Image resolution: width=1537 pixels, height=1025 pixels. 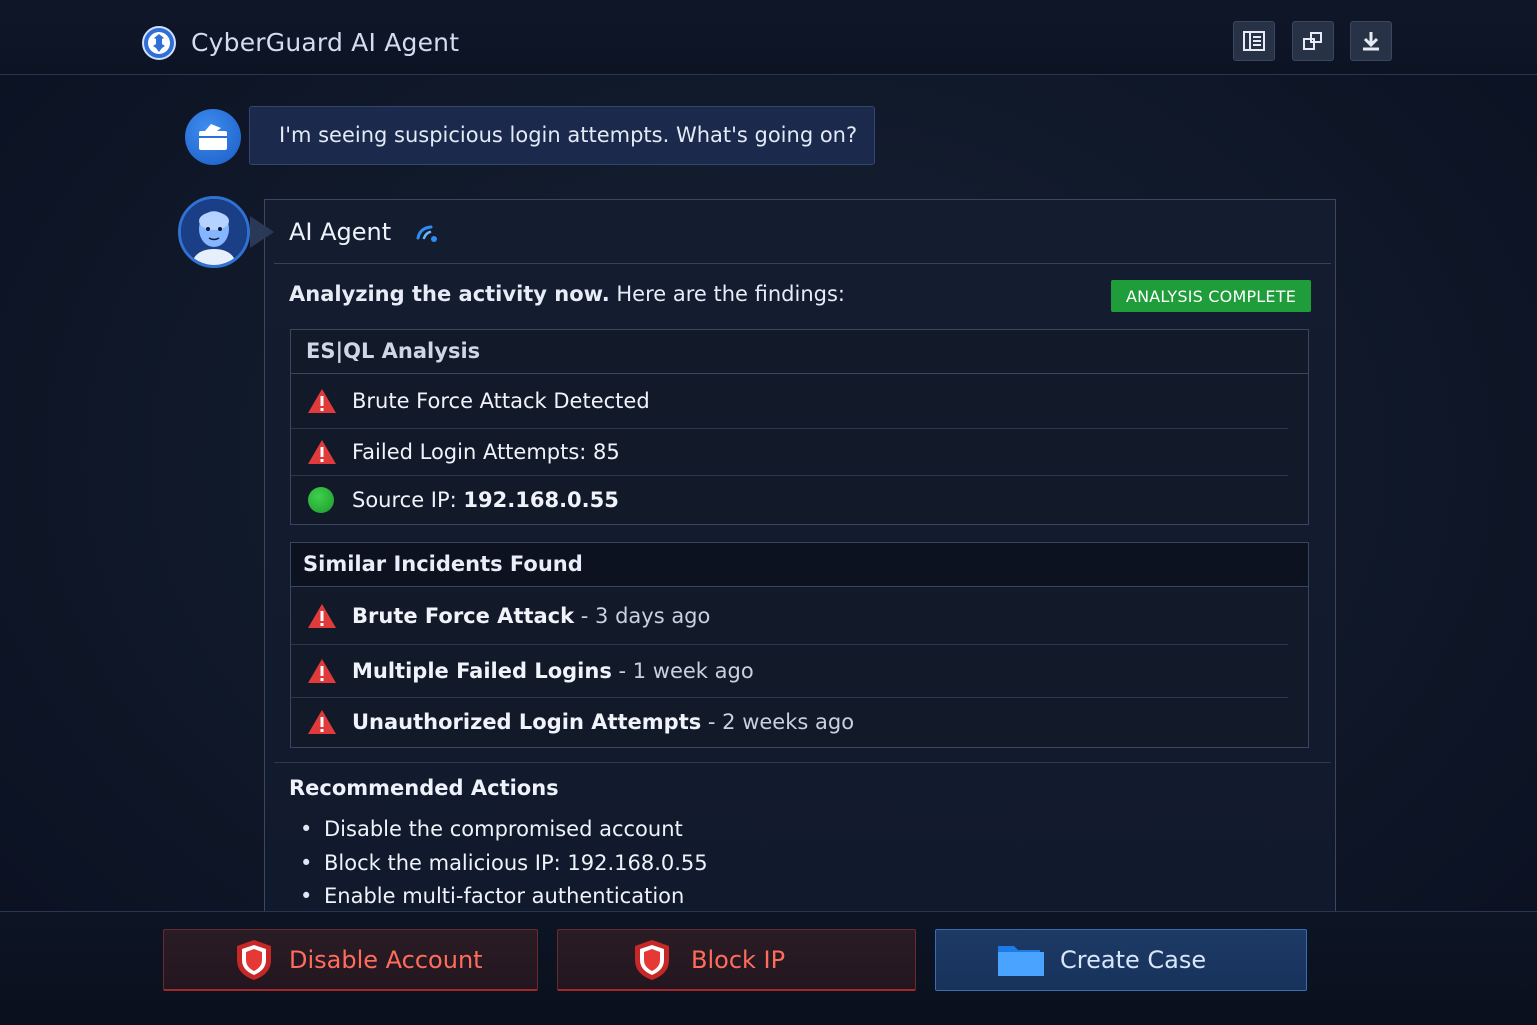 I want to click on finding-row: Source IP: 192.168.0.55, so click(x=789, y=499).